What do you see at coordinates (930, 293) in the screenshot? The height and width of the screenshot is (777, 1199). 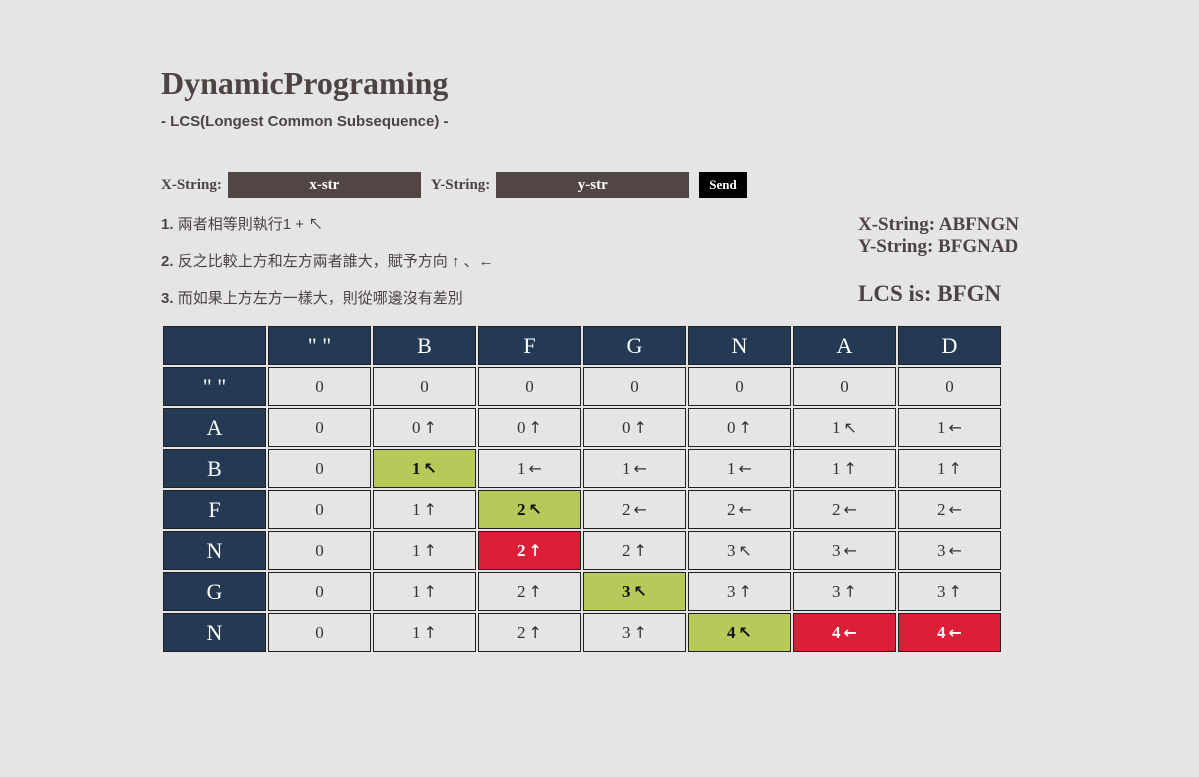 I see `lcs-result: LCS is: BFGN` at bounding box center [930, 293].